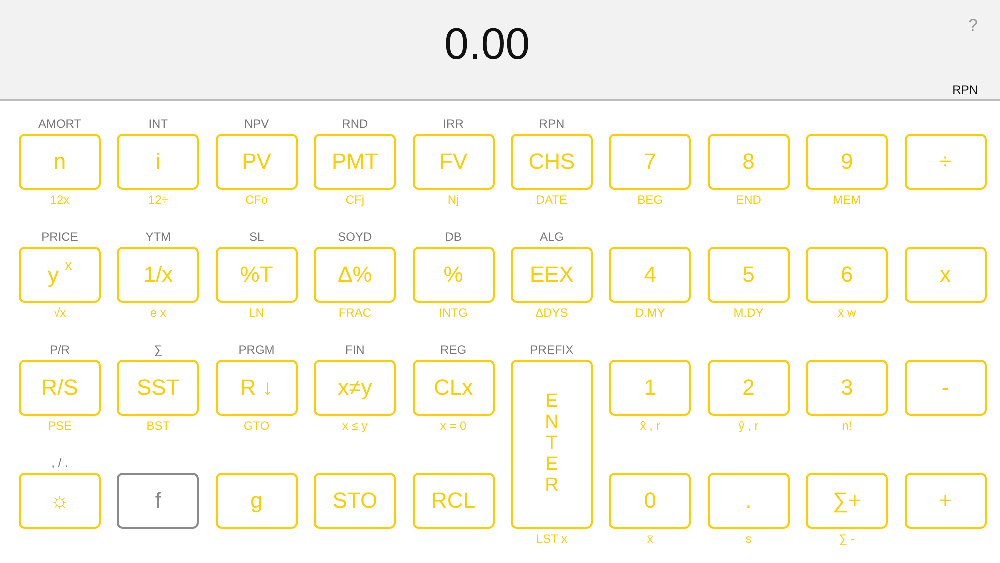 This screenshot has width=1000, height=563. I want to click on alternate-label: END, so click(748, 200).